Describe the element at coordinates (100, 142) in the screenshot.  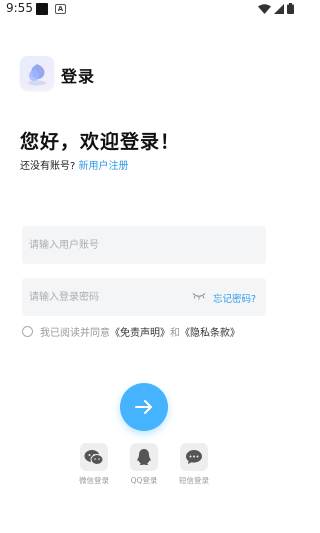
I see `welcome-heading: 您好，欢迎登录！` at that location.